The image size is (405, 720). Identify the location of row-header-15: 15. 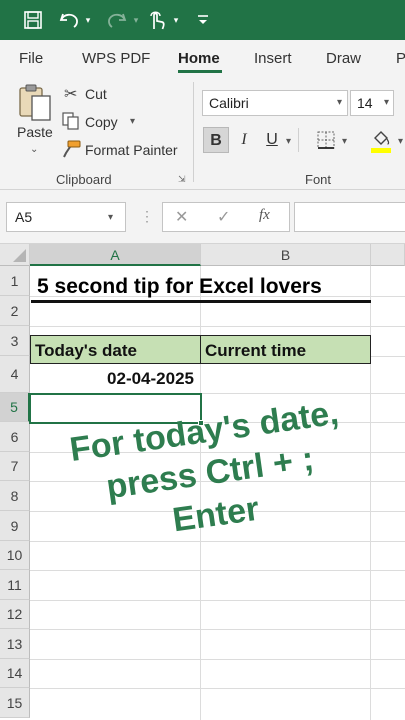
(15, 703).